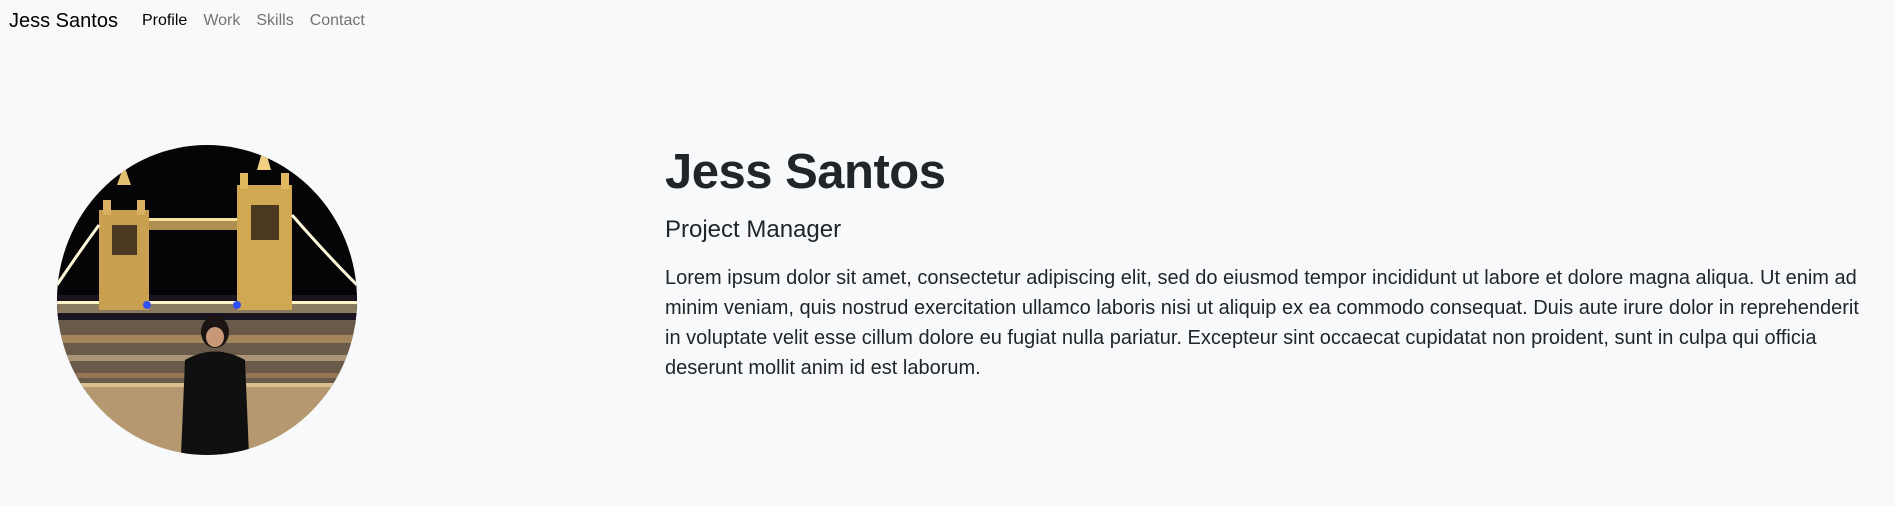  I want to click on profile-role: Project Manager, so click(753, 229).